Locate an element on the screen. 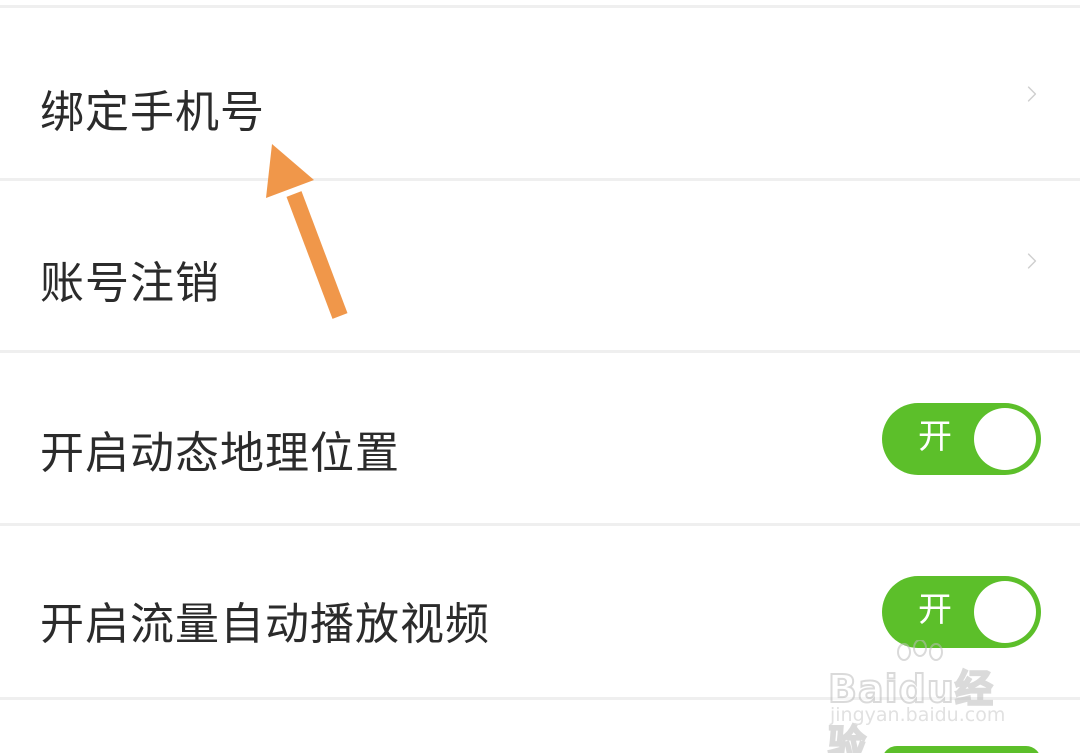 The width and height of the screenshot is (1080, 753). autoplay-video-toggle: 开 is located at coordinates (961, 612).